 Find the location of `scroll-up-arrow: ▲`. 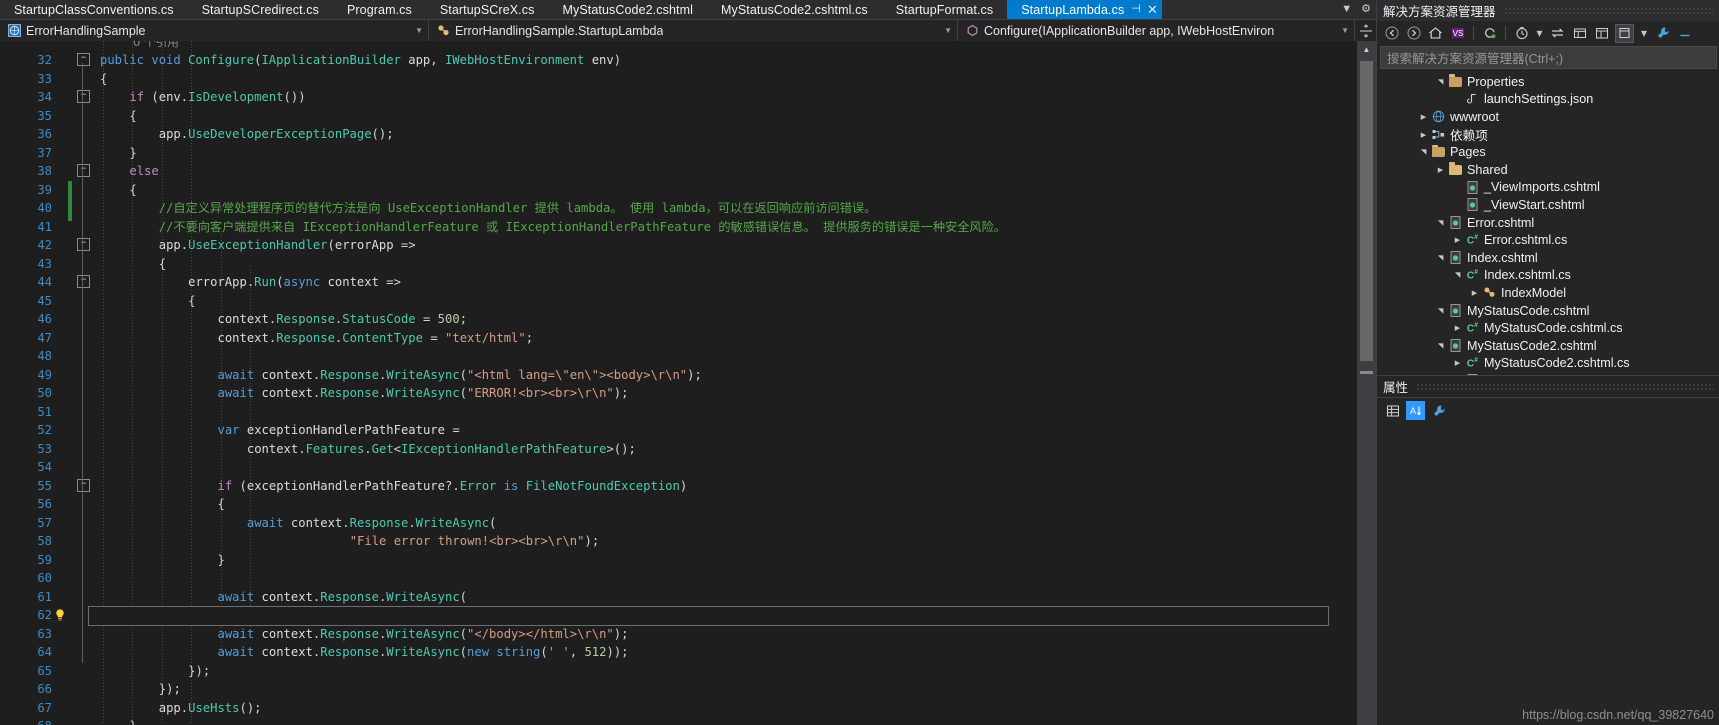

scroll-up-arrow: ▲ is located at coordinates (1366, 49).